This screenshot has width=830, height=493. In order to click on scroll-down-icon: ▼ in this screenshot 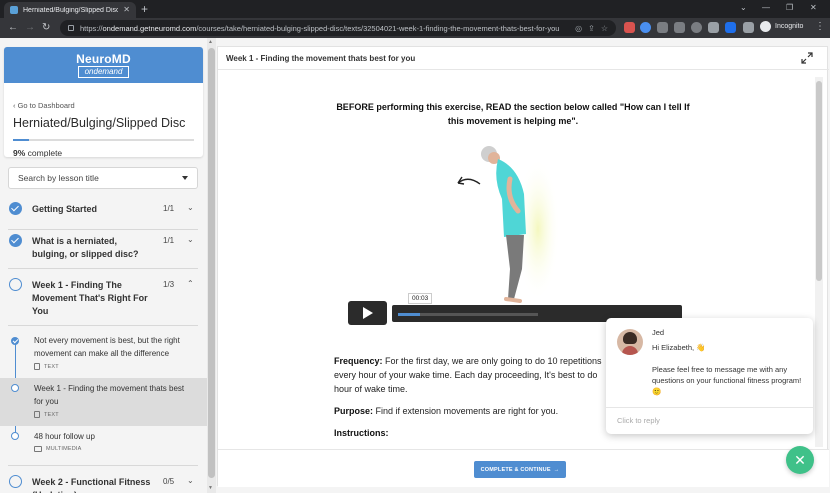, I will do `click(210, 488)`.